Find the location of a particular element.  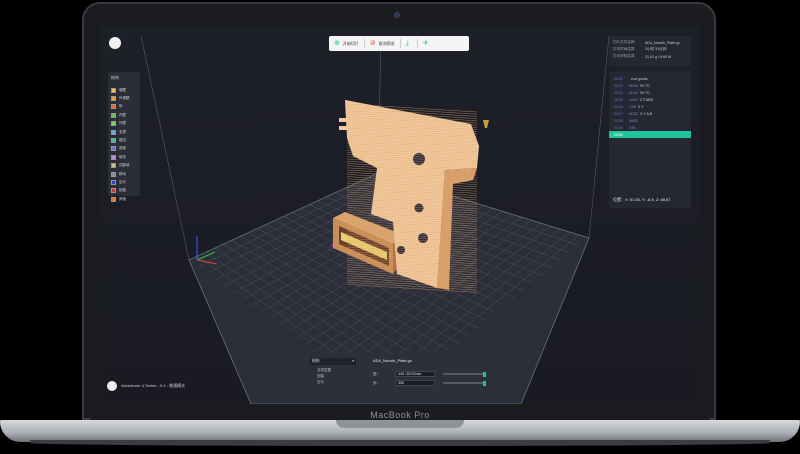

send-to-printer-button: ✈ is located at coordinates (427, 43).